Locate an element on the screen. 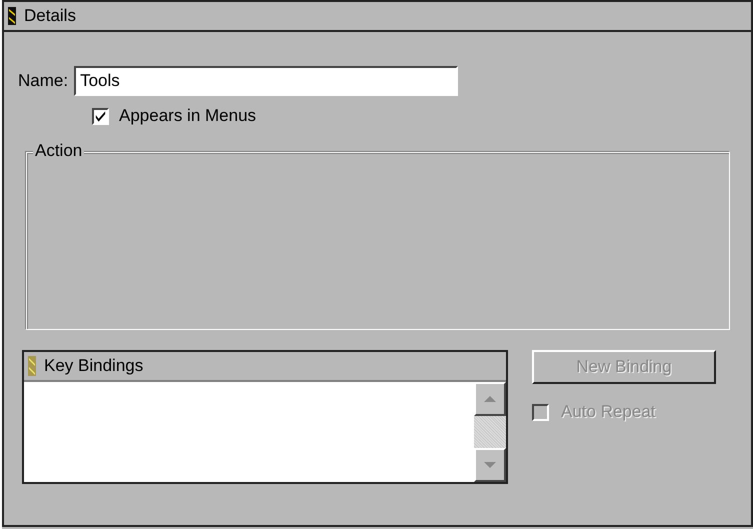 This screenshot has height=529, width=753. down-arrow-icon is located at coordinates (490, 465).